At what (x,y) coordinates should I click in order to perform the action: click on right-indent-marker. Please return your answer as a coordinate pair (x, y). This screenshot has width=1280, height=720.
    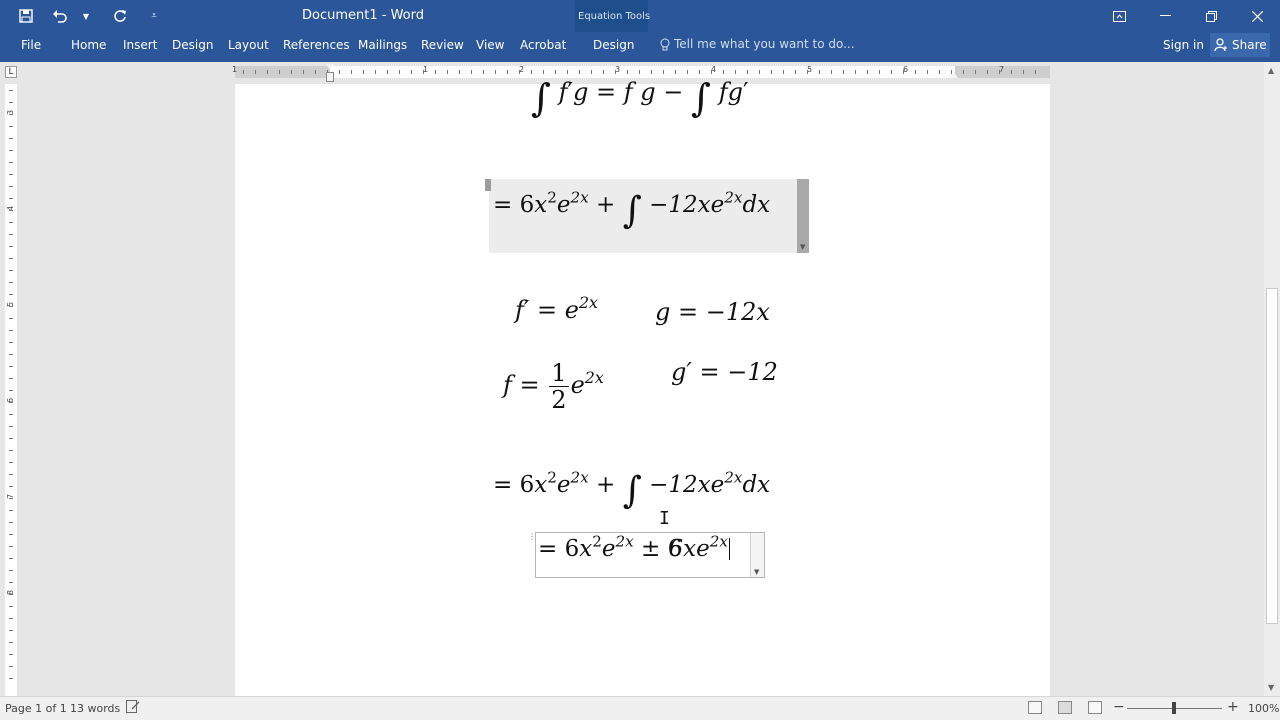
    Looking at the image, I should click on (954, 75).